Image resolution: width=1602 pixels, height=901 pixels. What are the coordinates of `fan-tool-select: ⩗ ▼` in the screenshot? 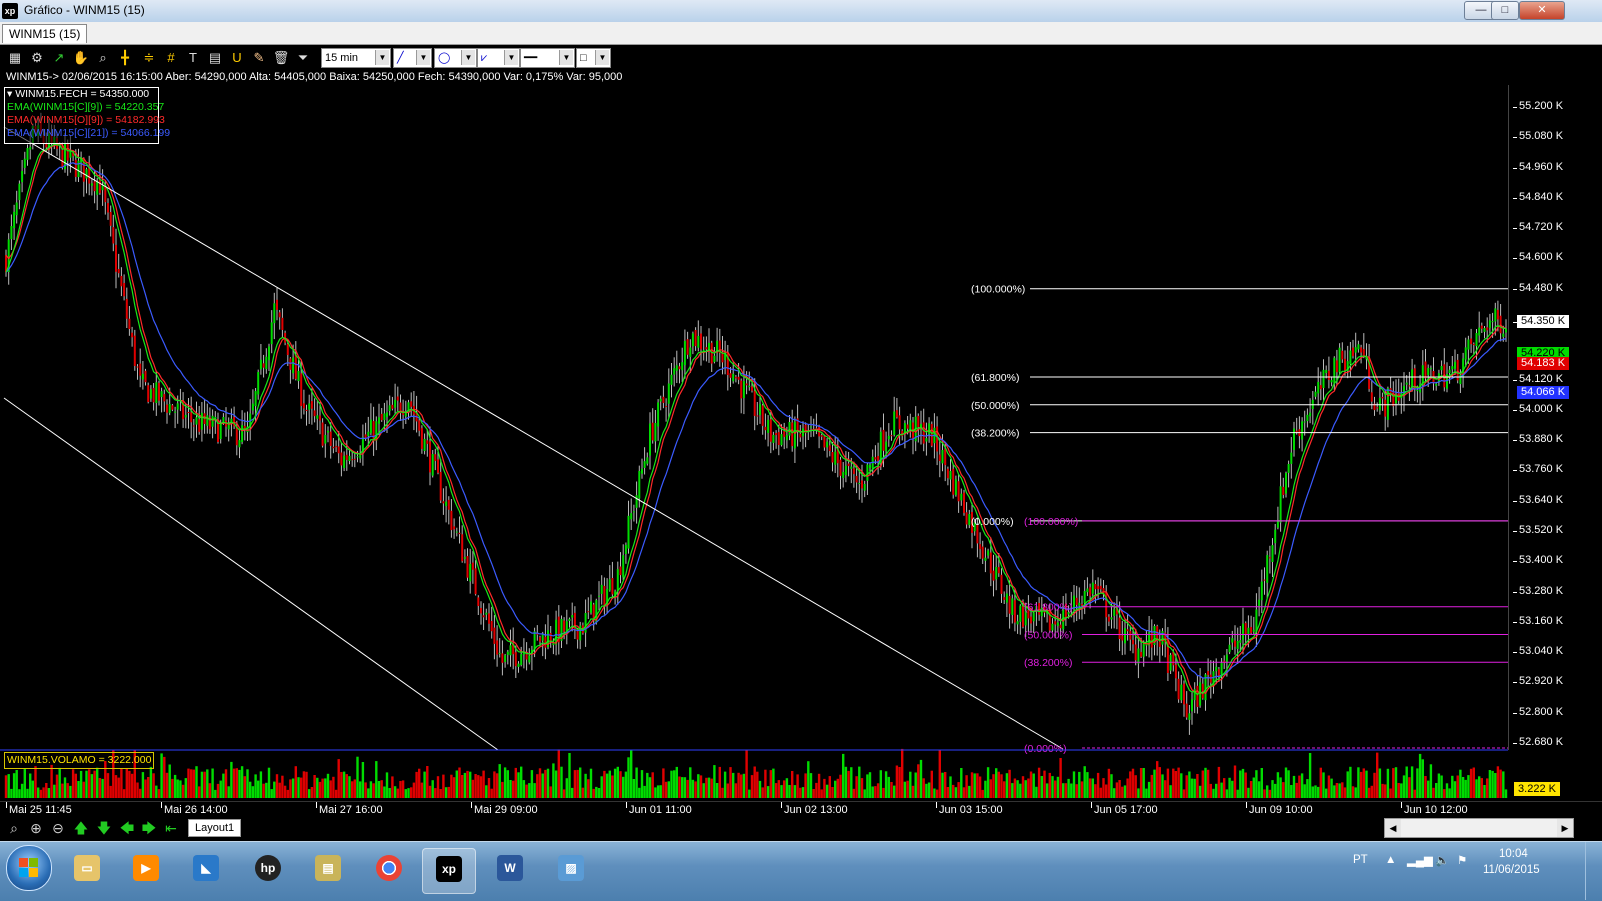 It's located at (498, 58).